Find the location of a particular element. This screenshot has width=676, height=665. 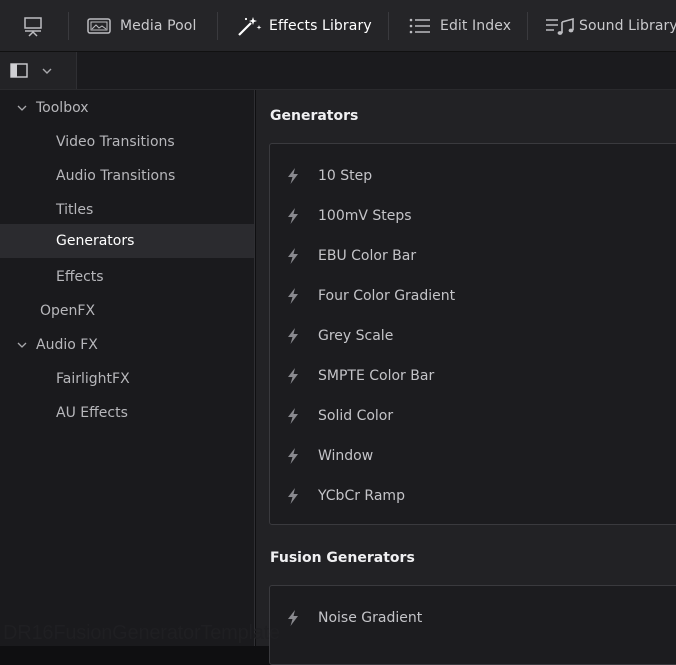

generator-item-label: YCbCr Ramp is located at coordinates (361, 496).